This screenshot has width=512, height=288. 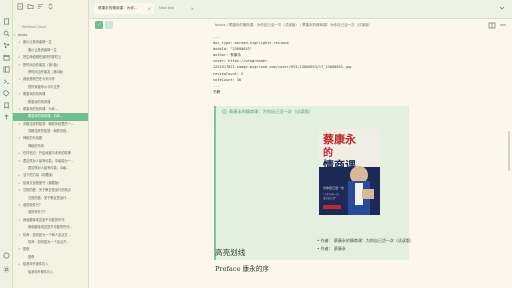 I want to click on sidebar-item-label: 蔡康永的情商课, so click(x=39, y=101).